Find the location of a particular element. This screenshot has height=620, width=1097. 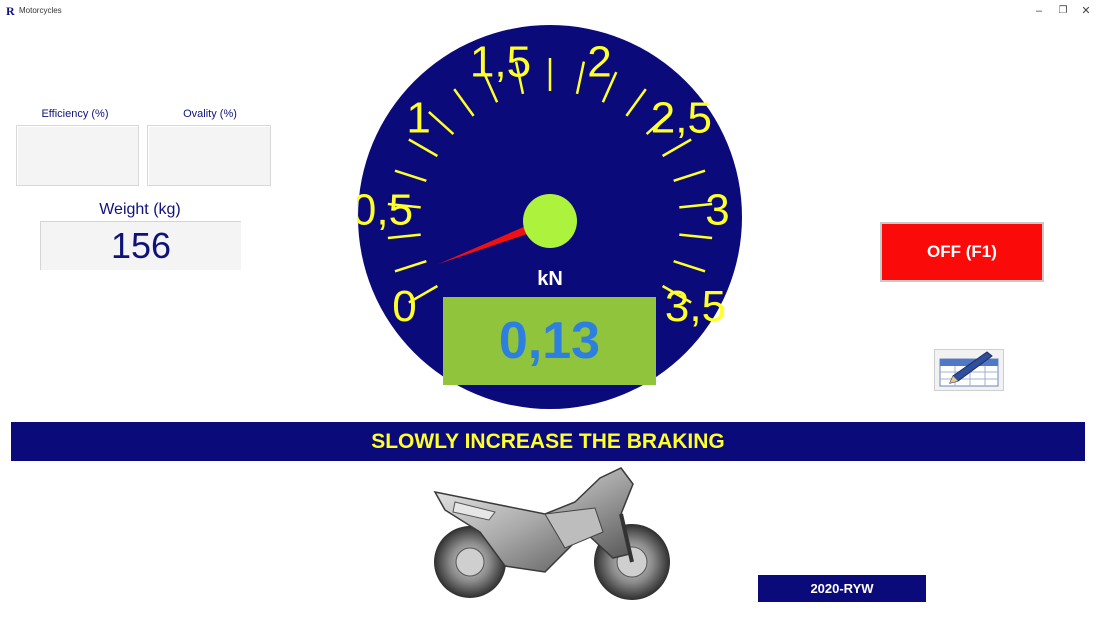

title-bar: R Motorcycles – ❐ ✕ is located at coordinates (548, 11).